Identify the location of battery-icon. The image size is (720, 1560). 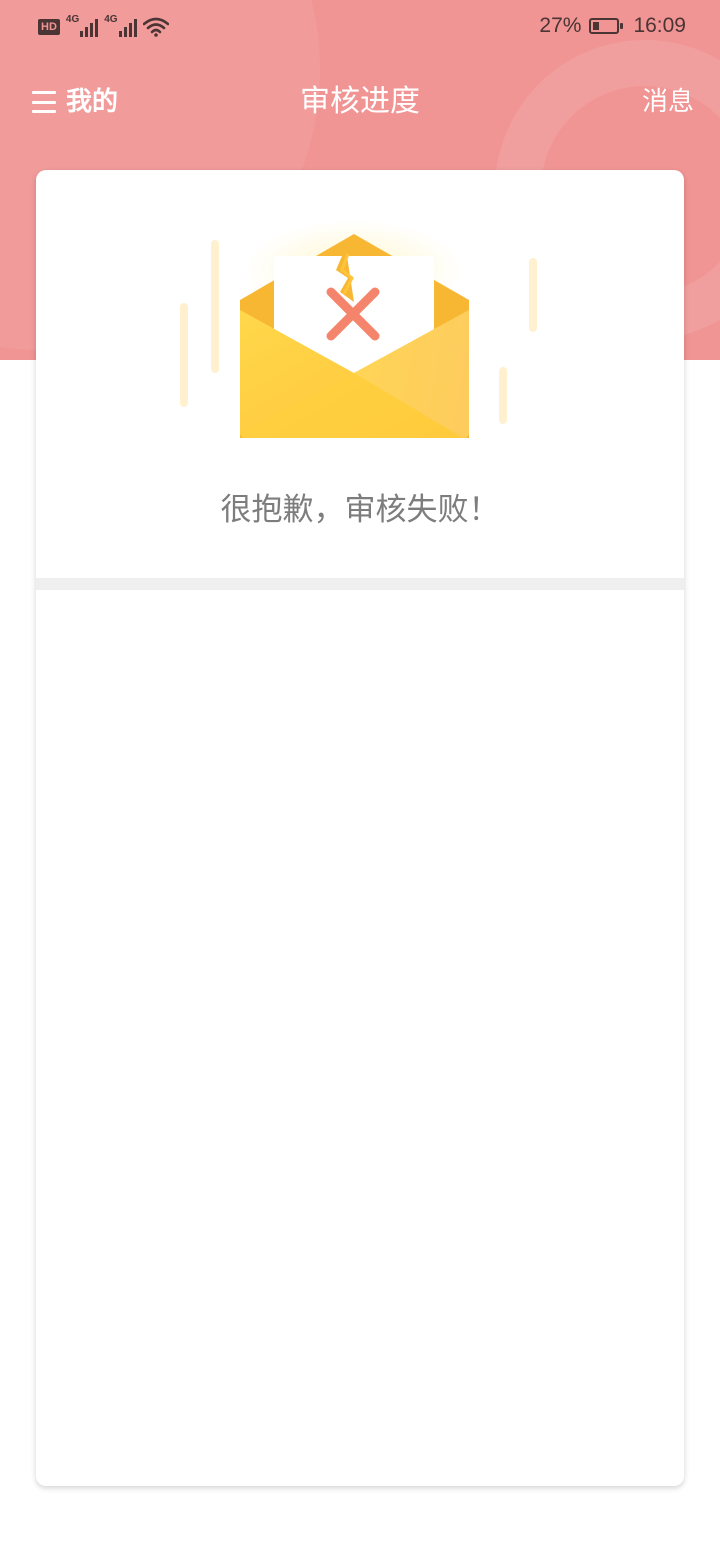
(606, 26).